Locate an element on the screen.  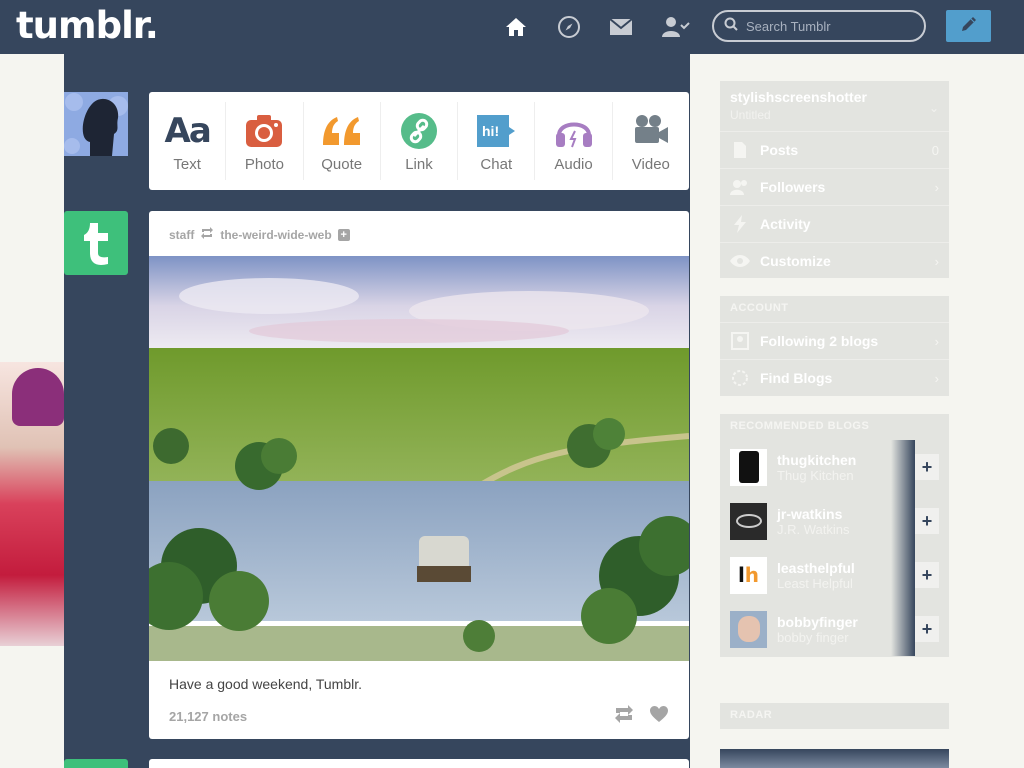
chat-icon: hi! is located at coordinates (496, 131).